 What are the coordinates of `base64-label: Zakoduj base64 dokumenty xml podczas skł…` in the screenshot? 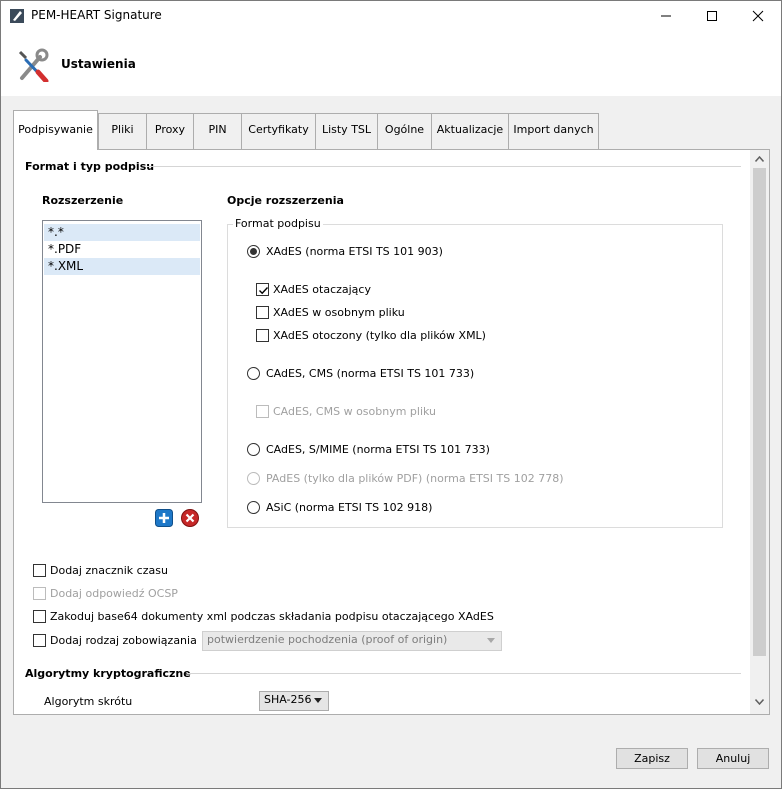 It's located at (272, 616).